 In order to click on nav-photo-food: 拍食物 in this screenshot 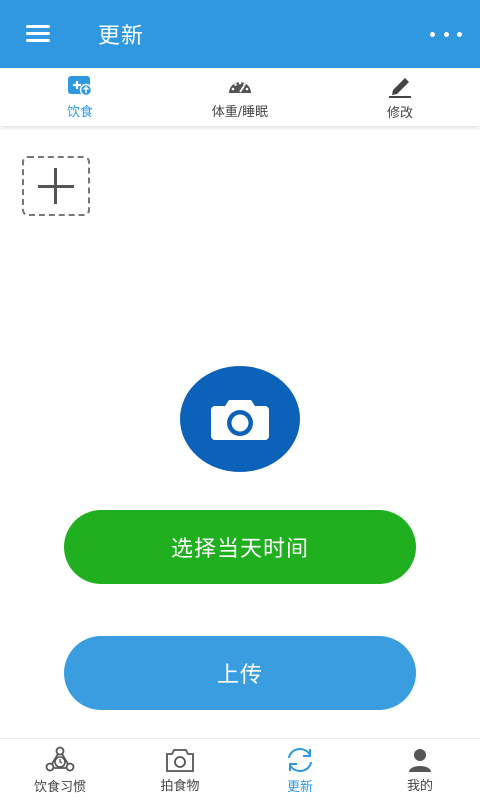, I will do `click(180, 769)`.